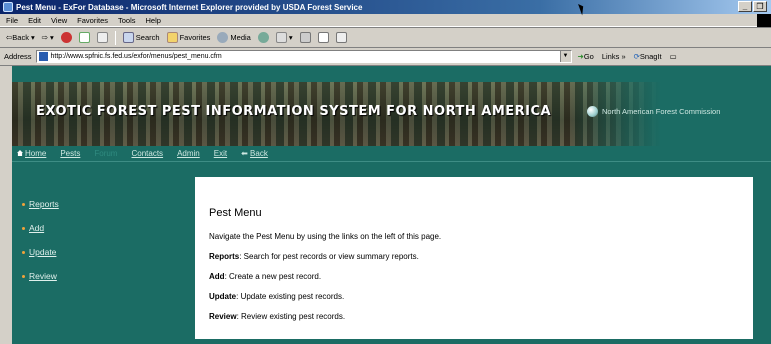 The height and width of the screenshot is (344, 771). I want to click on nav-home-label: Home, so click(36, 153).